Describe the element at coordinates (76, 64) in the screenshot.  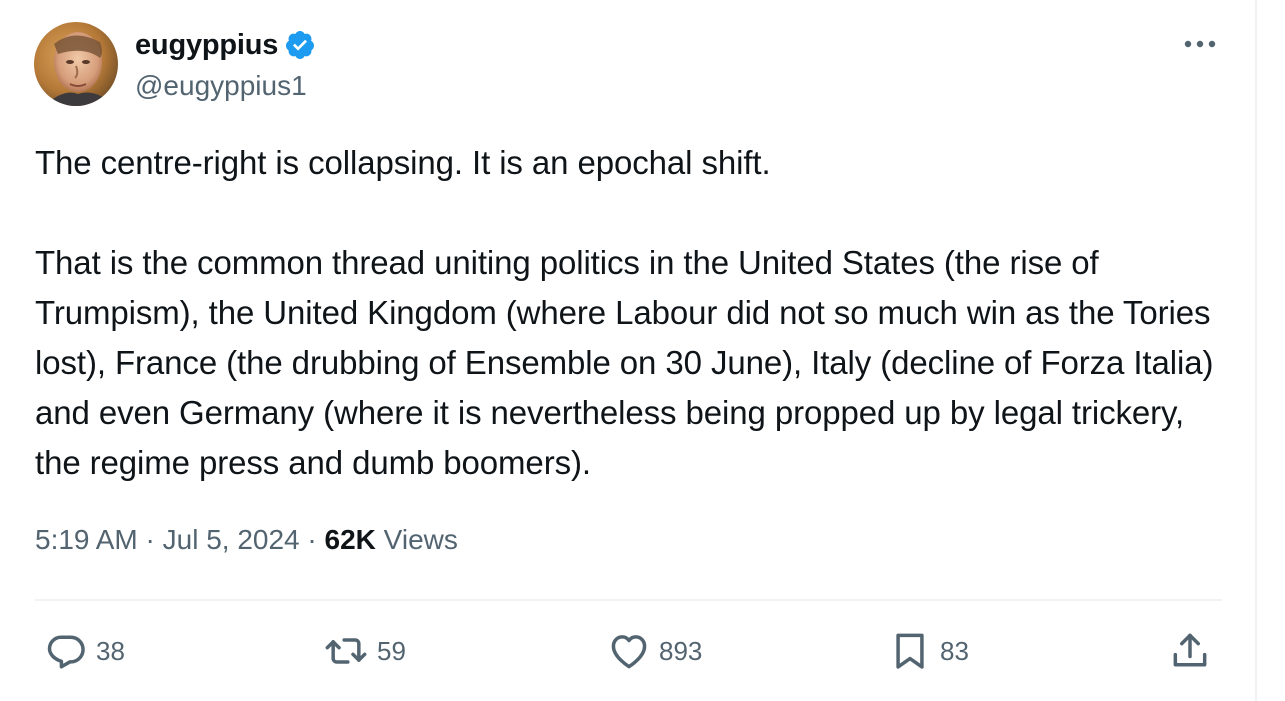
I see `avatar` at that location.